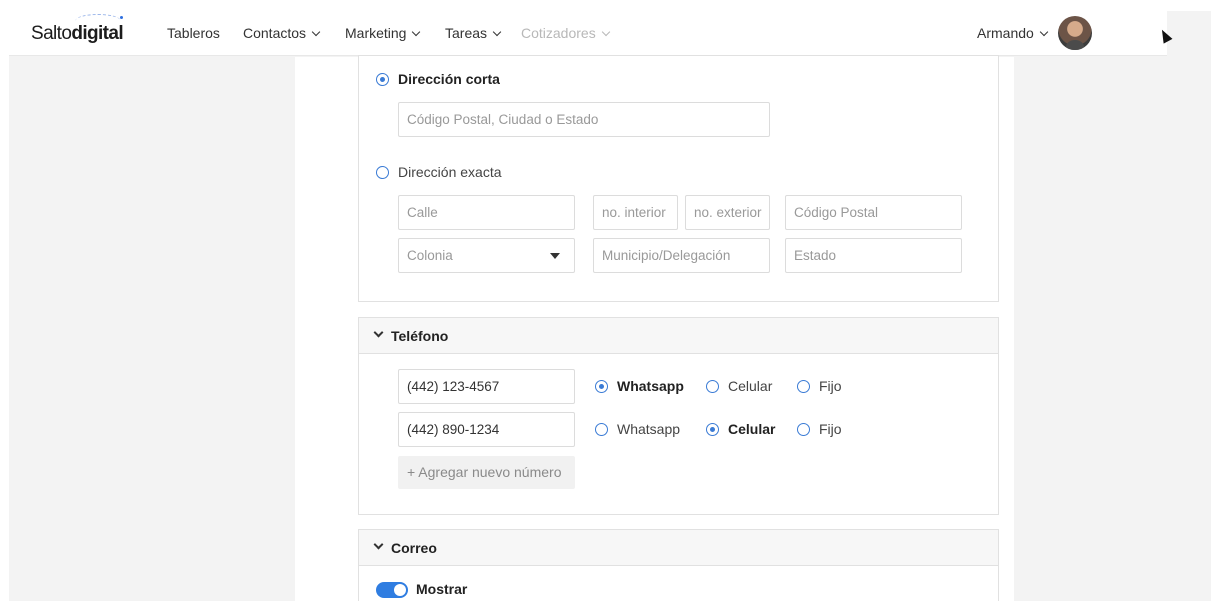 The height and width of the screenshot is (601, 1211). I want to click on email-section-header: Correo, so click(678, 548).